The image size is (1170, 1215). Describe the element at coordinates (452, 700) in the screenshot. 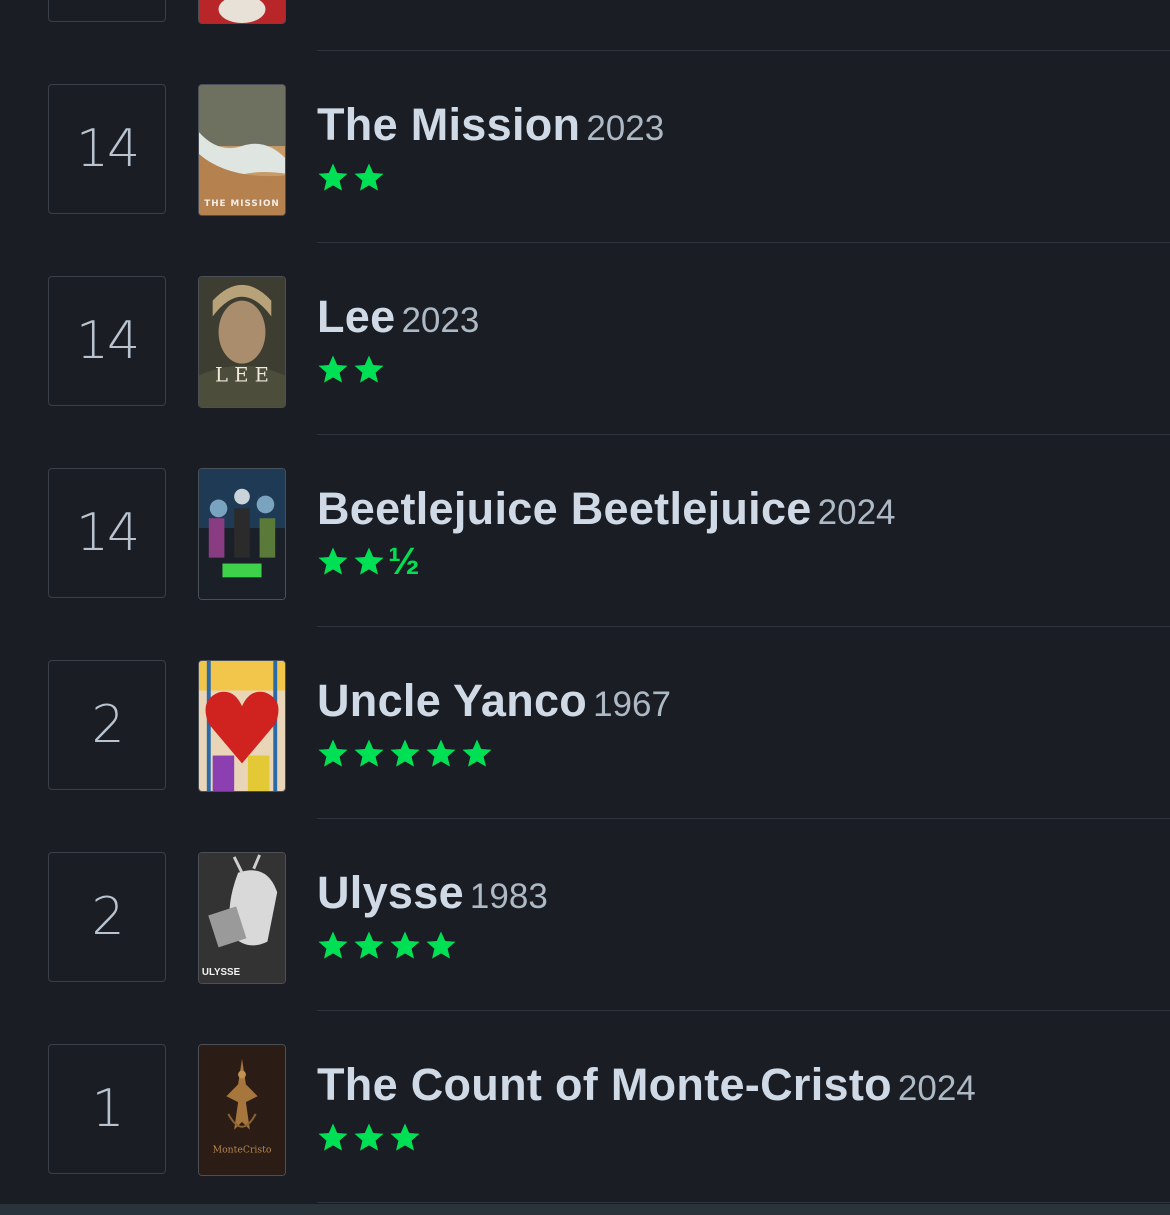

I see `film-title: Uncle Yanco` at that location.